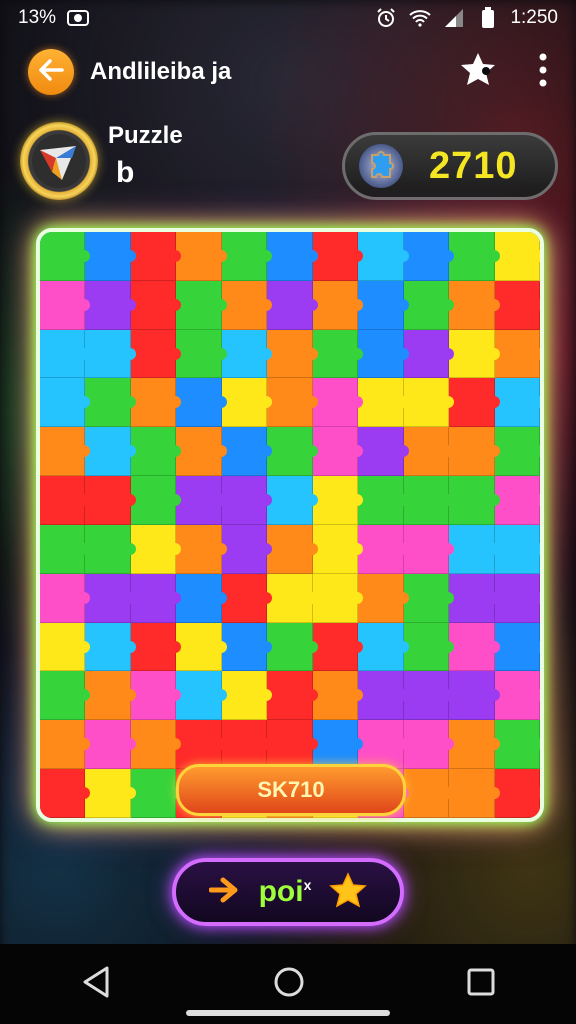  What do you see at coordinates (289, 984) in the screenshot?
I see `home-nav-icon` at bounding box center [289, 984].